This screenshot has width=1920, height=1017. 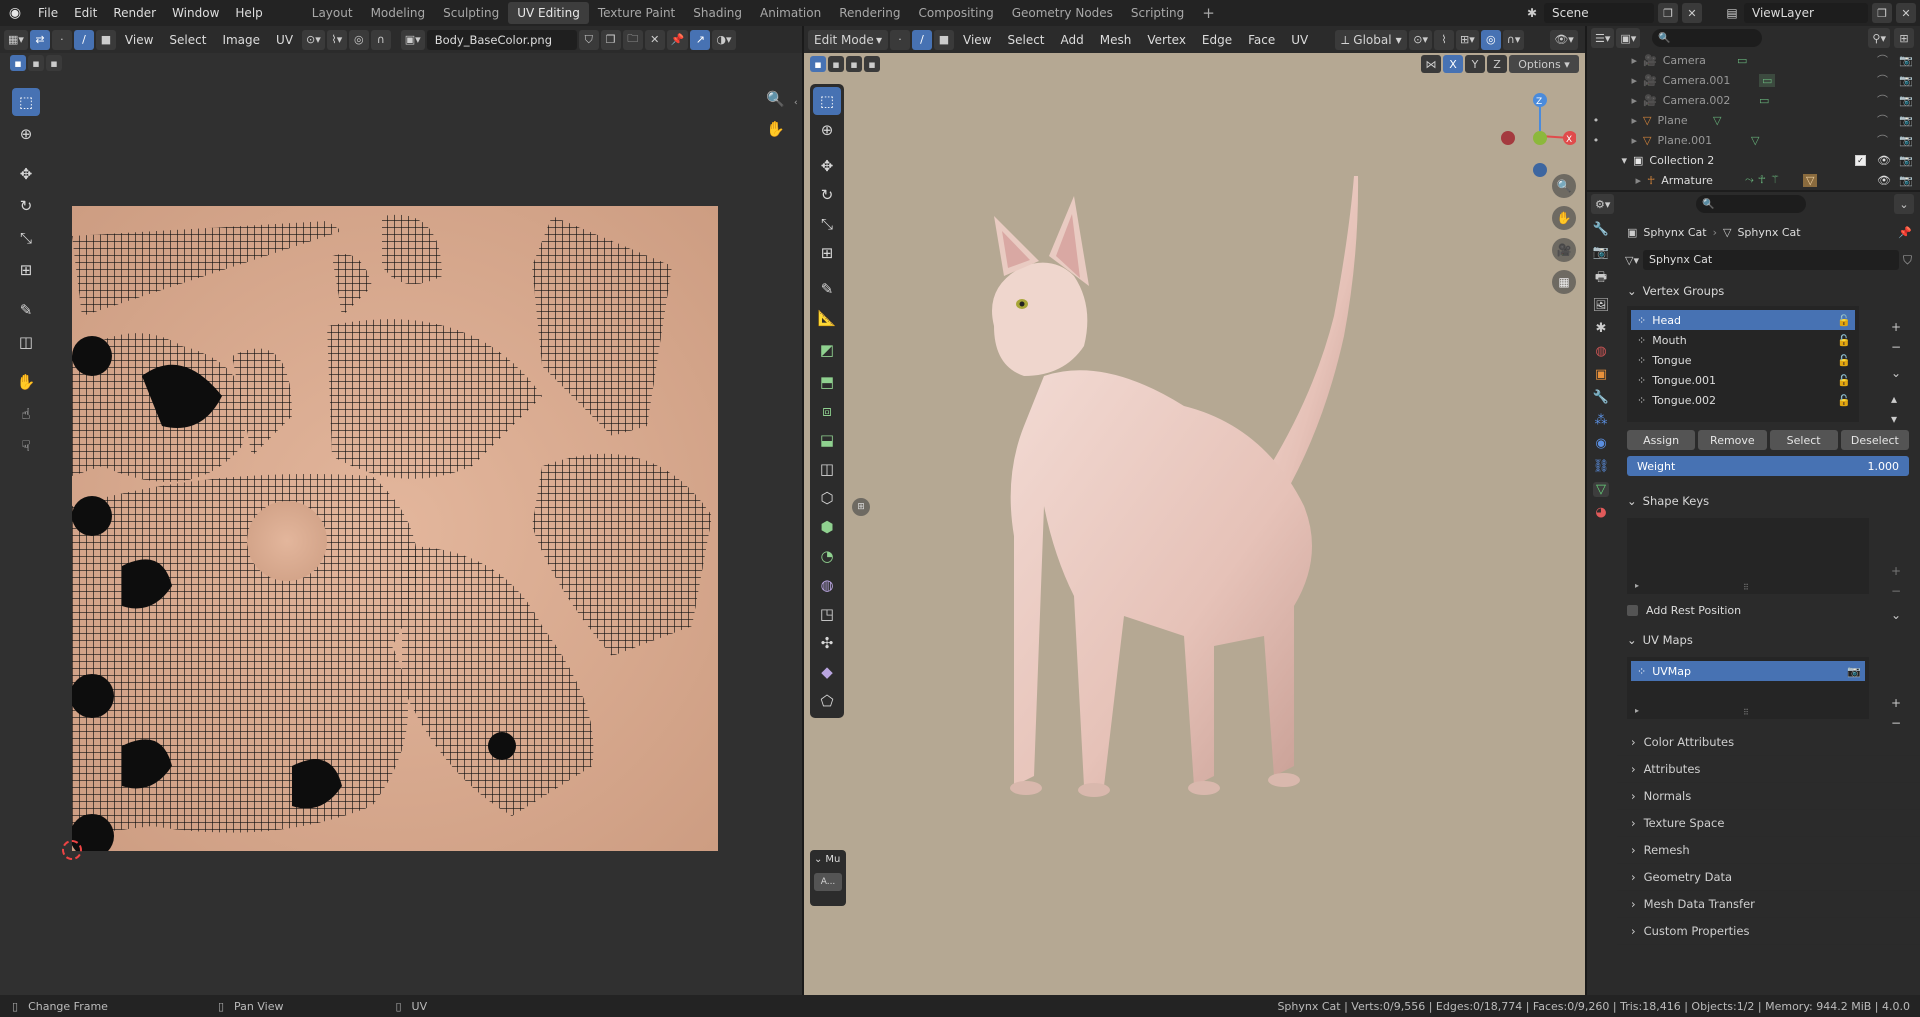 What do you see at coordinates (827, 101) in the screenshot?
I see `vp-select-tool-icon: ⬚` at bounding box center [827, 101].